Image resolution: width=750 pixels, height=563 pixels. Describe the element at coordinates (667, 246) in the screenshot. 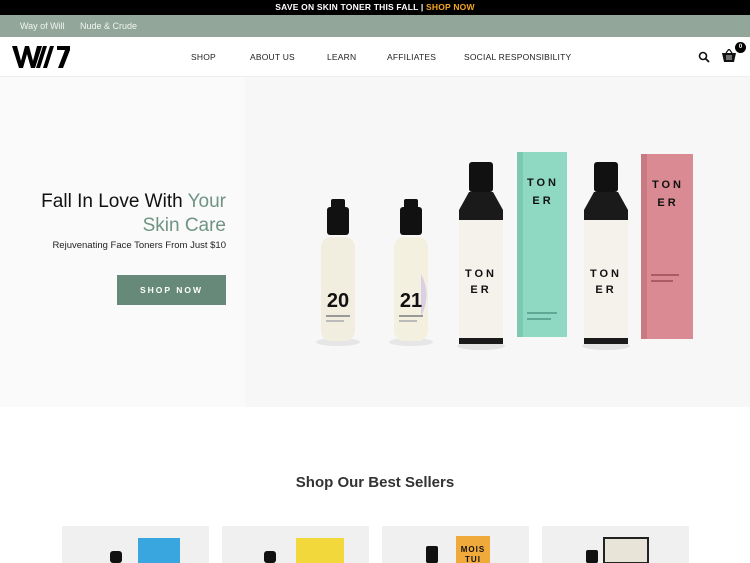

I see `toner-box-pink: TON ER` at that location.